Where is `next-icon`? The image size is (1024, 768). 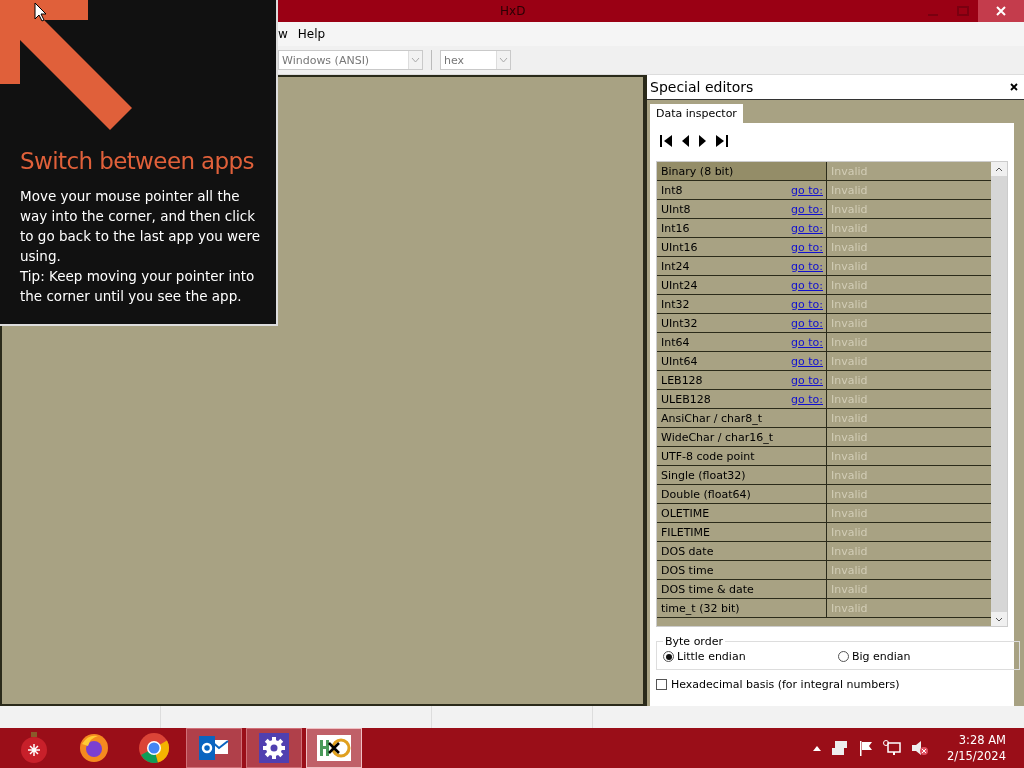
next-icon is located at coordinates (702, 141).